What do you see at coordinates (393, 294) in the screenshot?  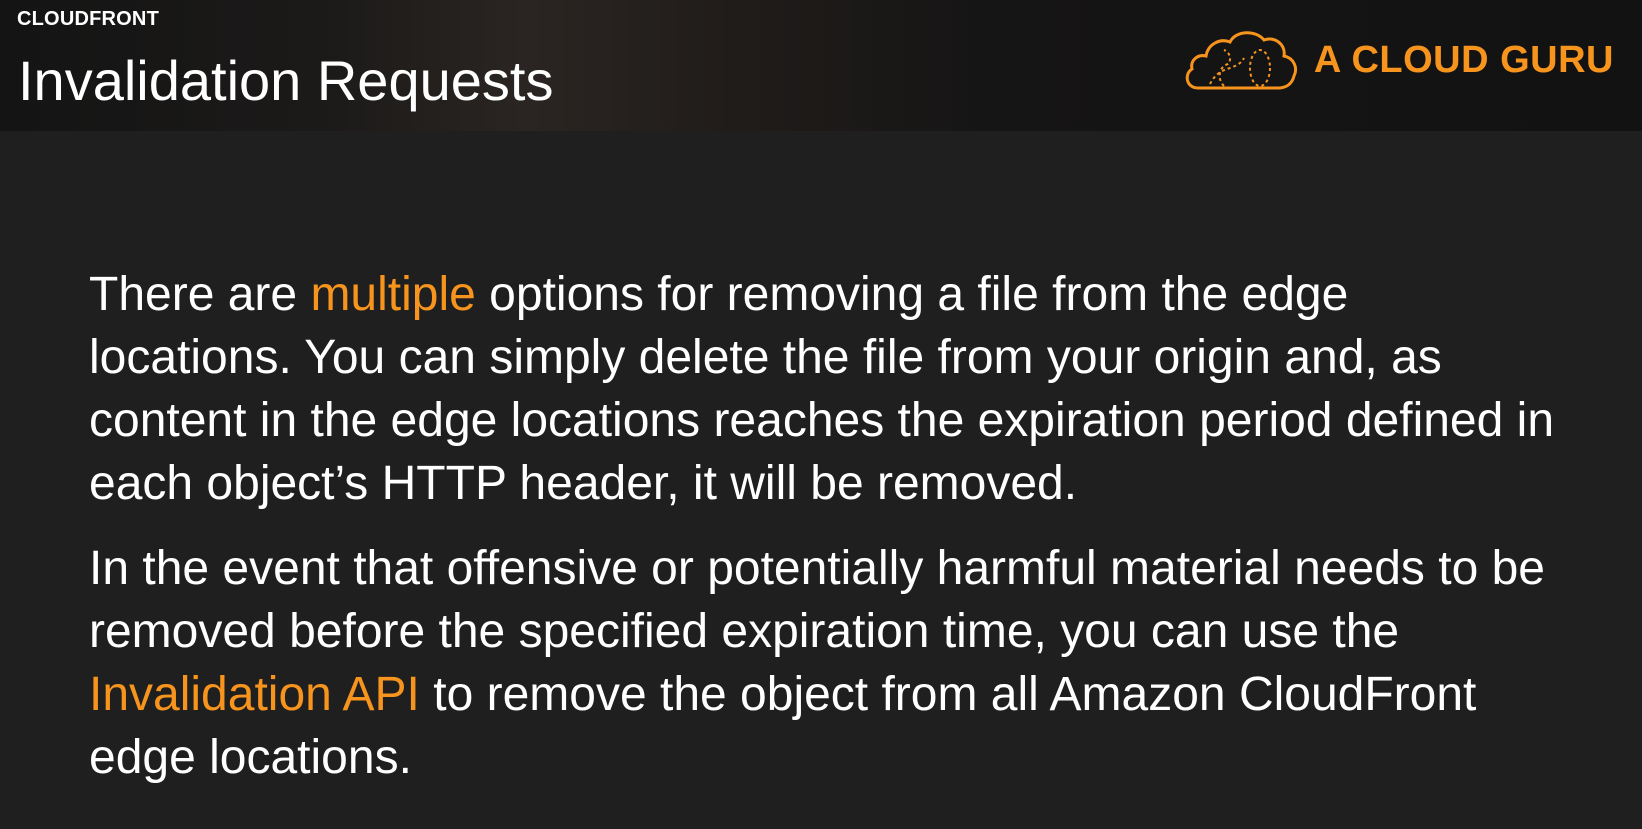 I see `highlight-multiple: multiple` at bounding box center [393, 294].